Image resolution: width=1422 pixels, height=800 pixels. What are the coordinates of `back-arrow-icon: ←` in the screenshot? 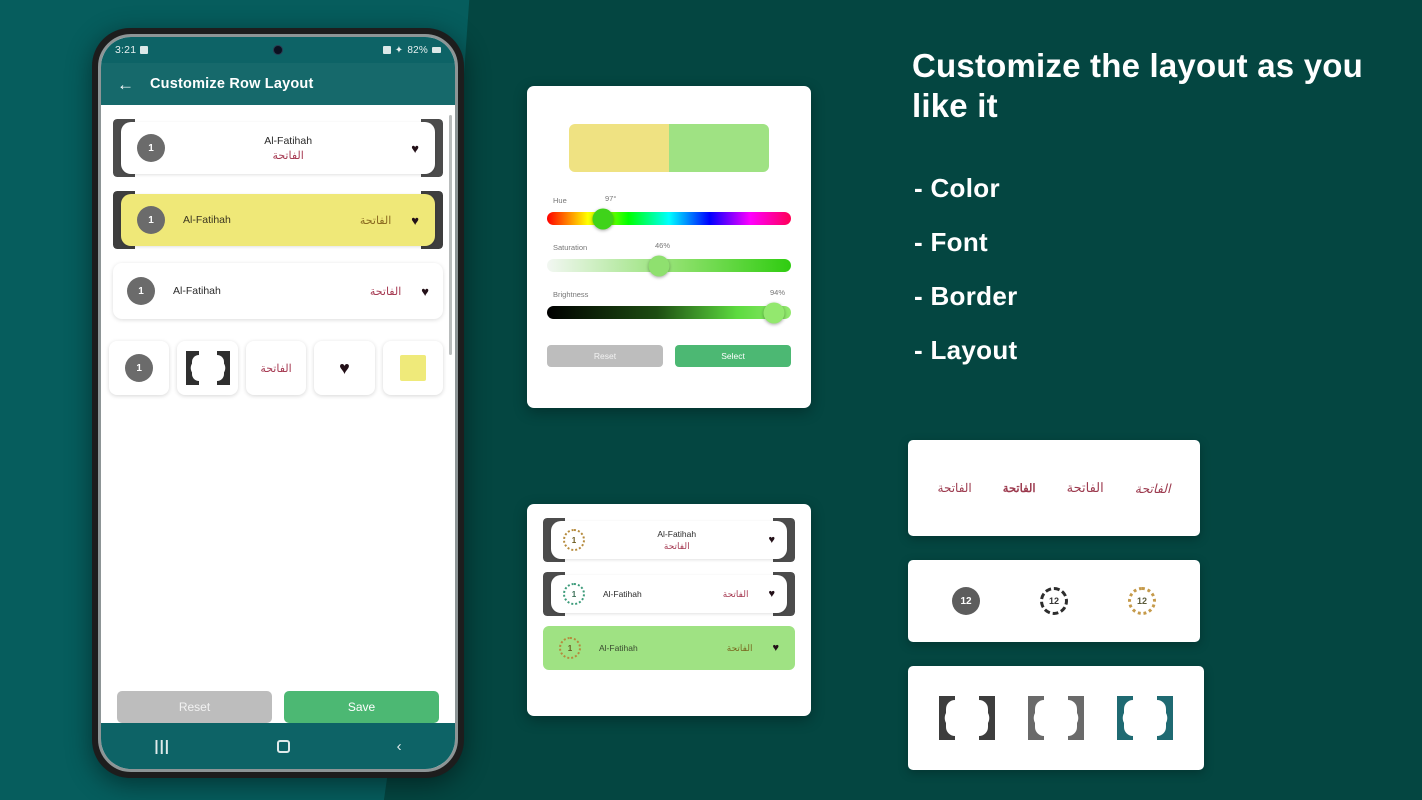 It's located at (125, 84).